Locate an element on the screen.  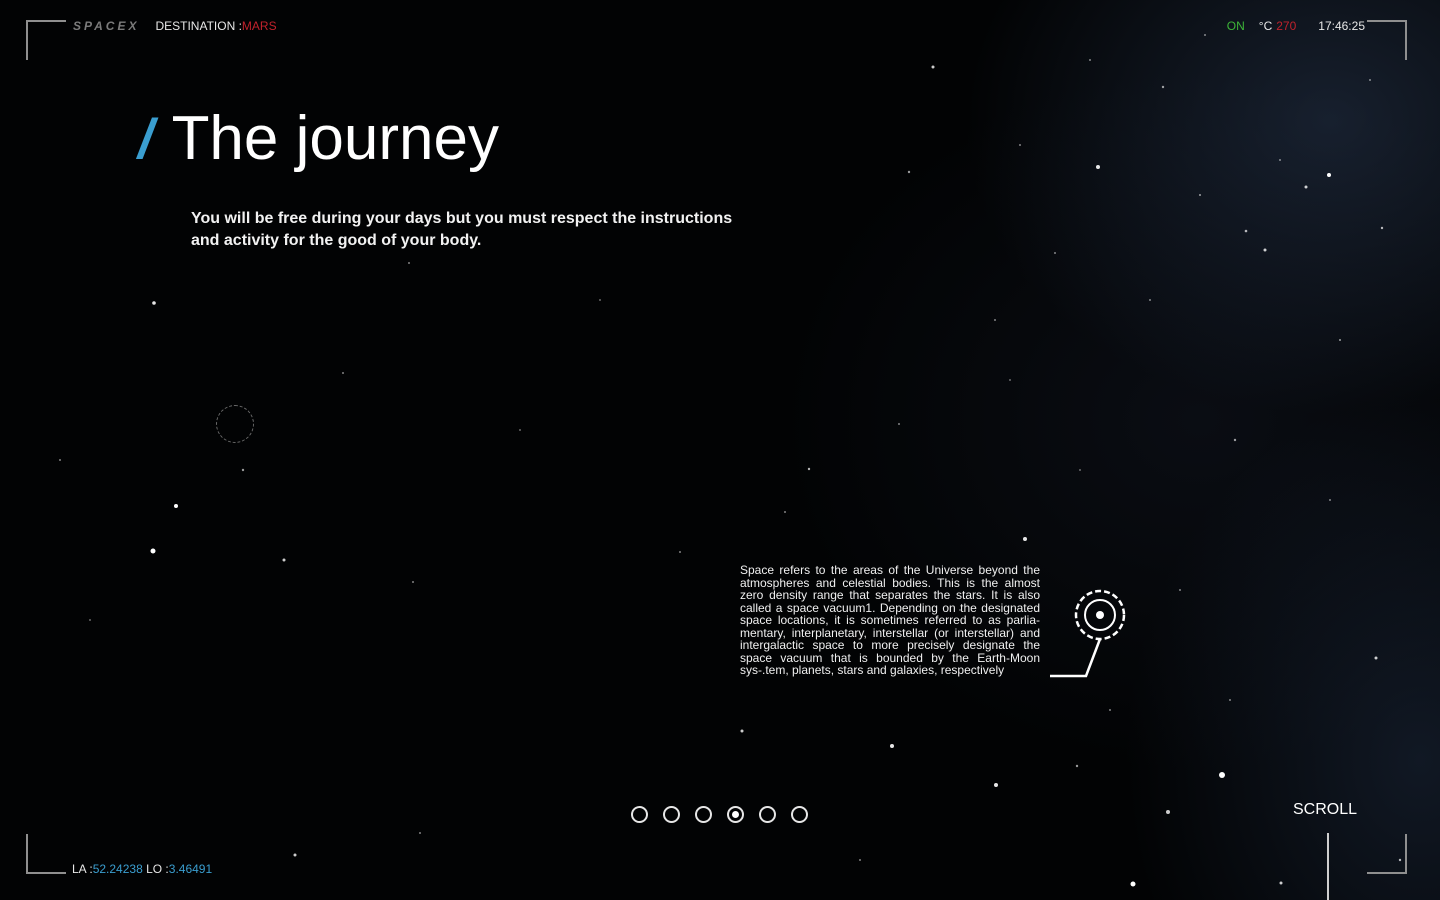
slide-pagination is located at coordinates (719, 814).